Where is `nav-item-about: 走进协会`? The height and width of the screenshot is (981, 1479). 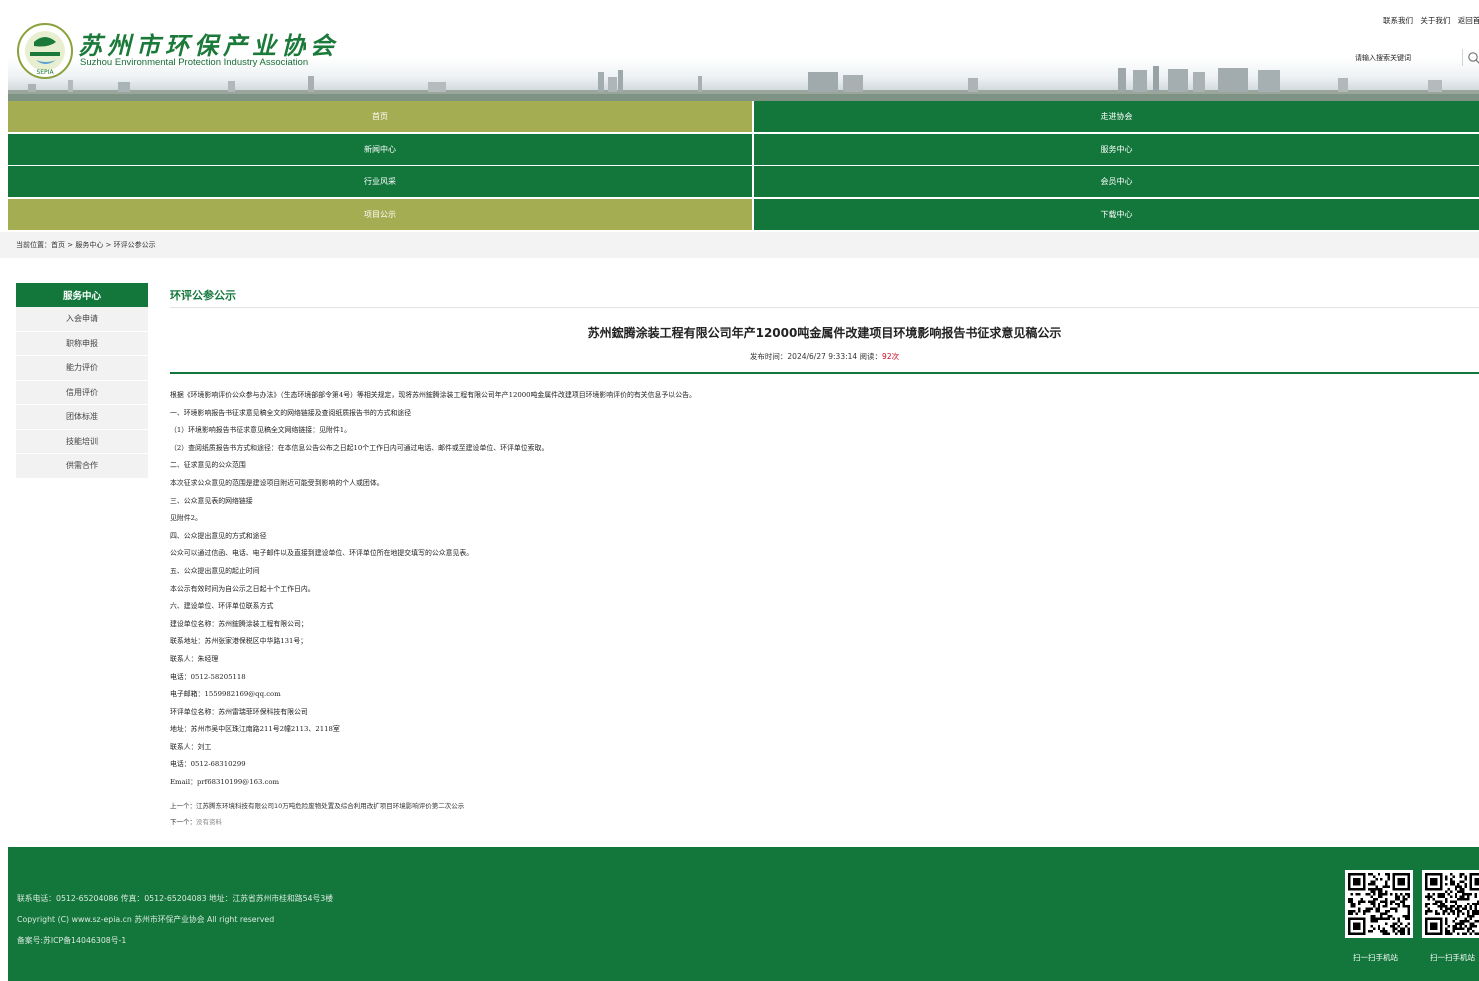
nav-item-about: 走进协会 is located at coordinates (1116, 116).